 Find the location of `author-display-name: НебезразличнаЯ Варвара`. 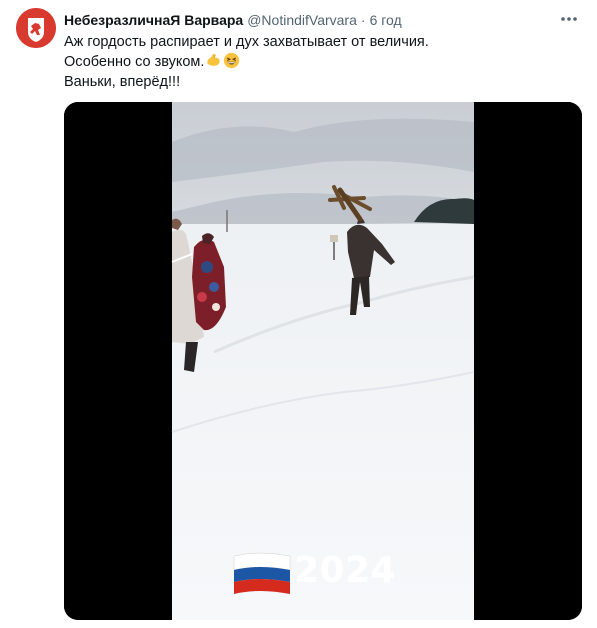

author-display-name: НебезразличнаЯ Варвара is located at coordinates (153, 20).